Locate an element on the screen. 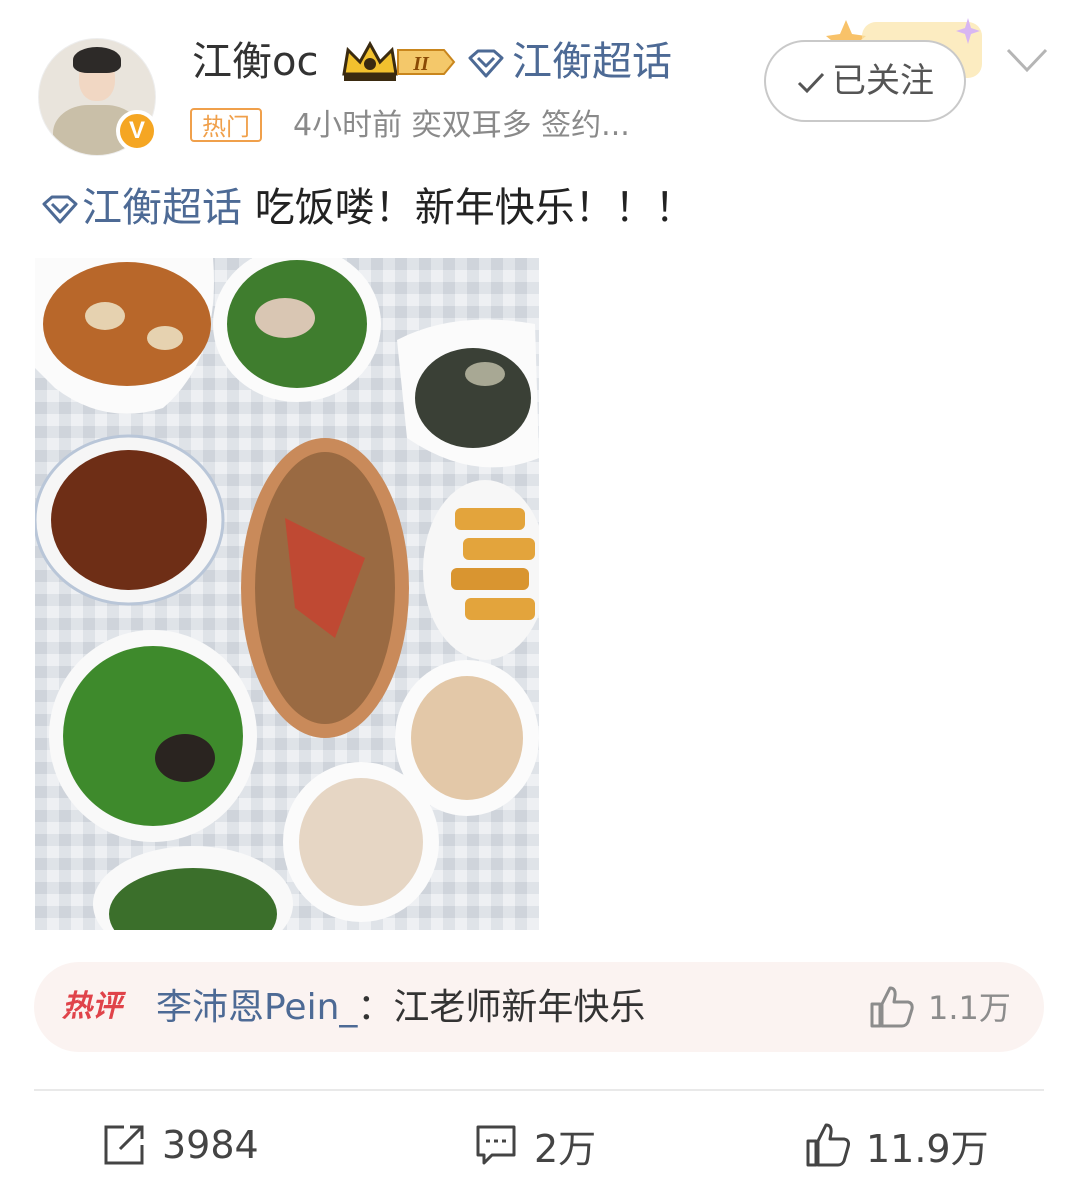 The height and width of the screenshot is (1184, 1079). hot-comment-text: 李沛恩Pein_：江老师新年快乐 is located at coordinates (400, 1008).